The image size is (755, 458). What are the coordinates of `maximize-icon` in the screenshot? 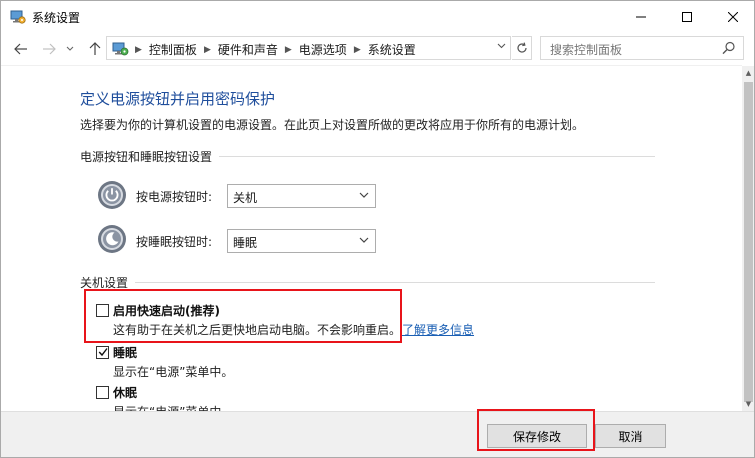 It's located at (687, 16).